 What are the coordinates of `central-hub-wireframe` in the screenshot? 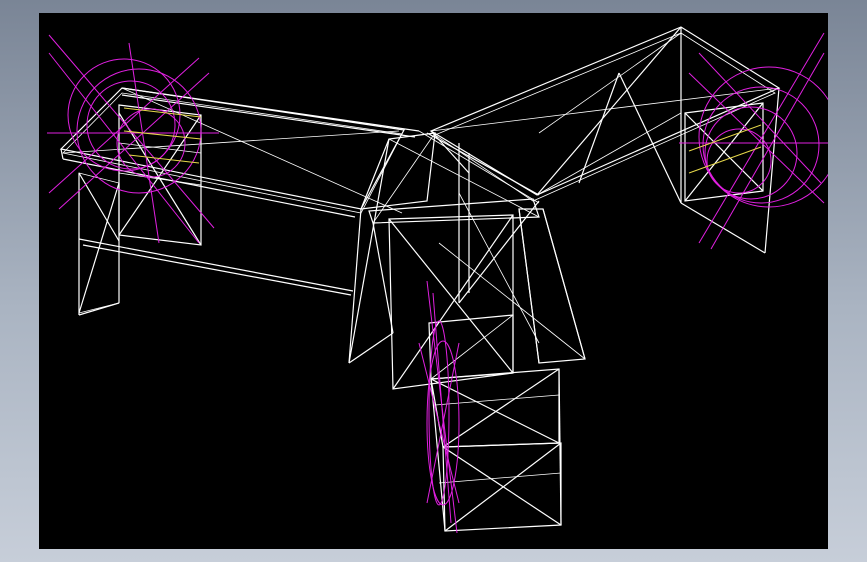 It's located at (467, 260).